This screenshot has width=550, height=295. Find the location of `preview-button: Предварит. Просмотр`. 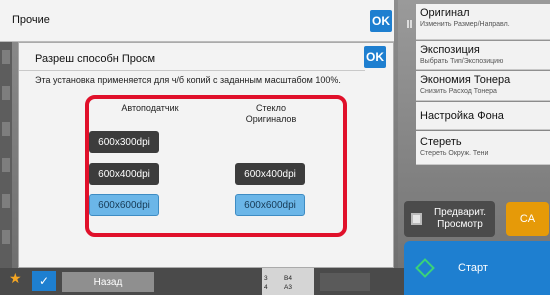

preview-button: Предварит. Просмотр is located at coordinates (449, 219).